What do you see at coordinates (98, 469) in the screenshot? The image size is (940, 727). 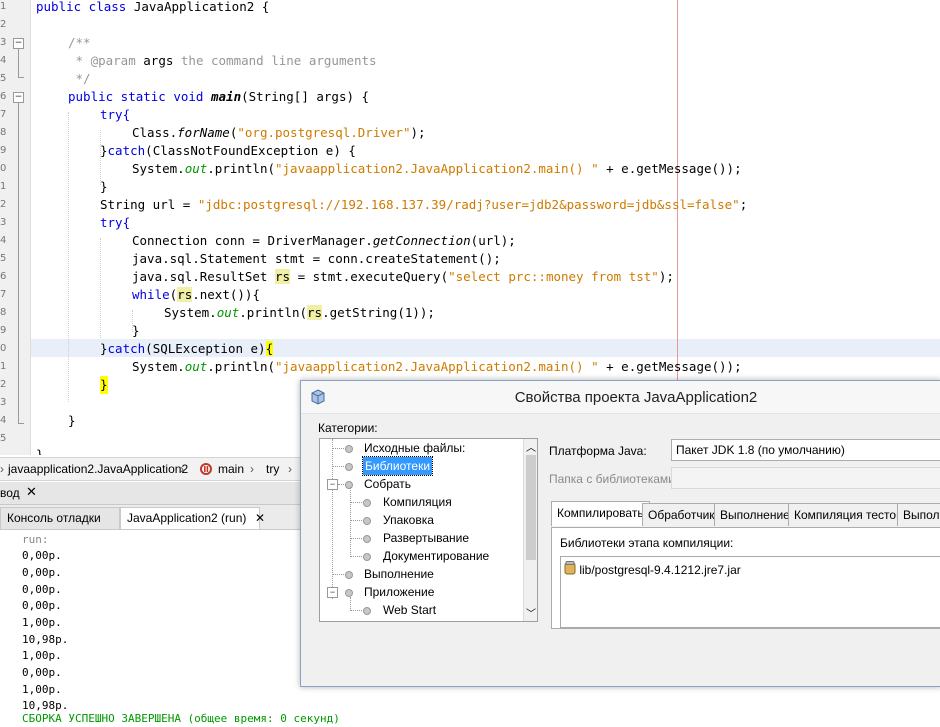 I see `breadcrumb-item-class: javaapplication2.JavaApplication2` at bounding box center [98, 469].